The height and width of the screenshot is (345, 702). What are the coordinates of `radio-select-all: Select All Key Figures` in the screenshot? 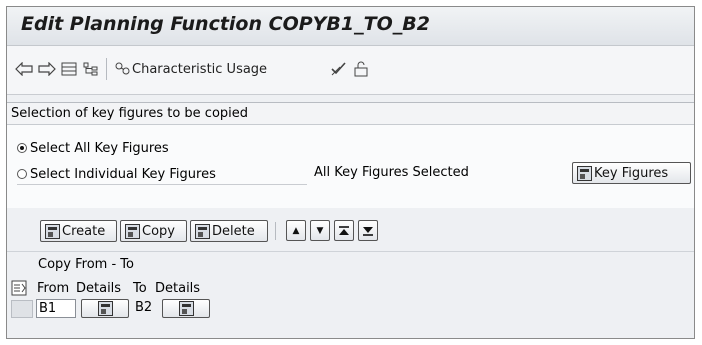 It's located at (93, 148).